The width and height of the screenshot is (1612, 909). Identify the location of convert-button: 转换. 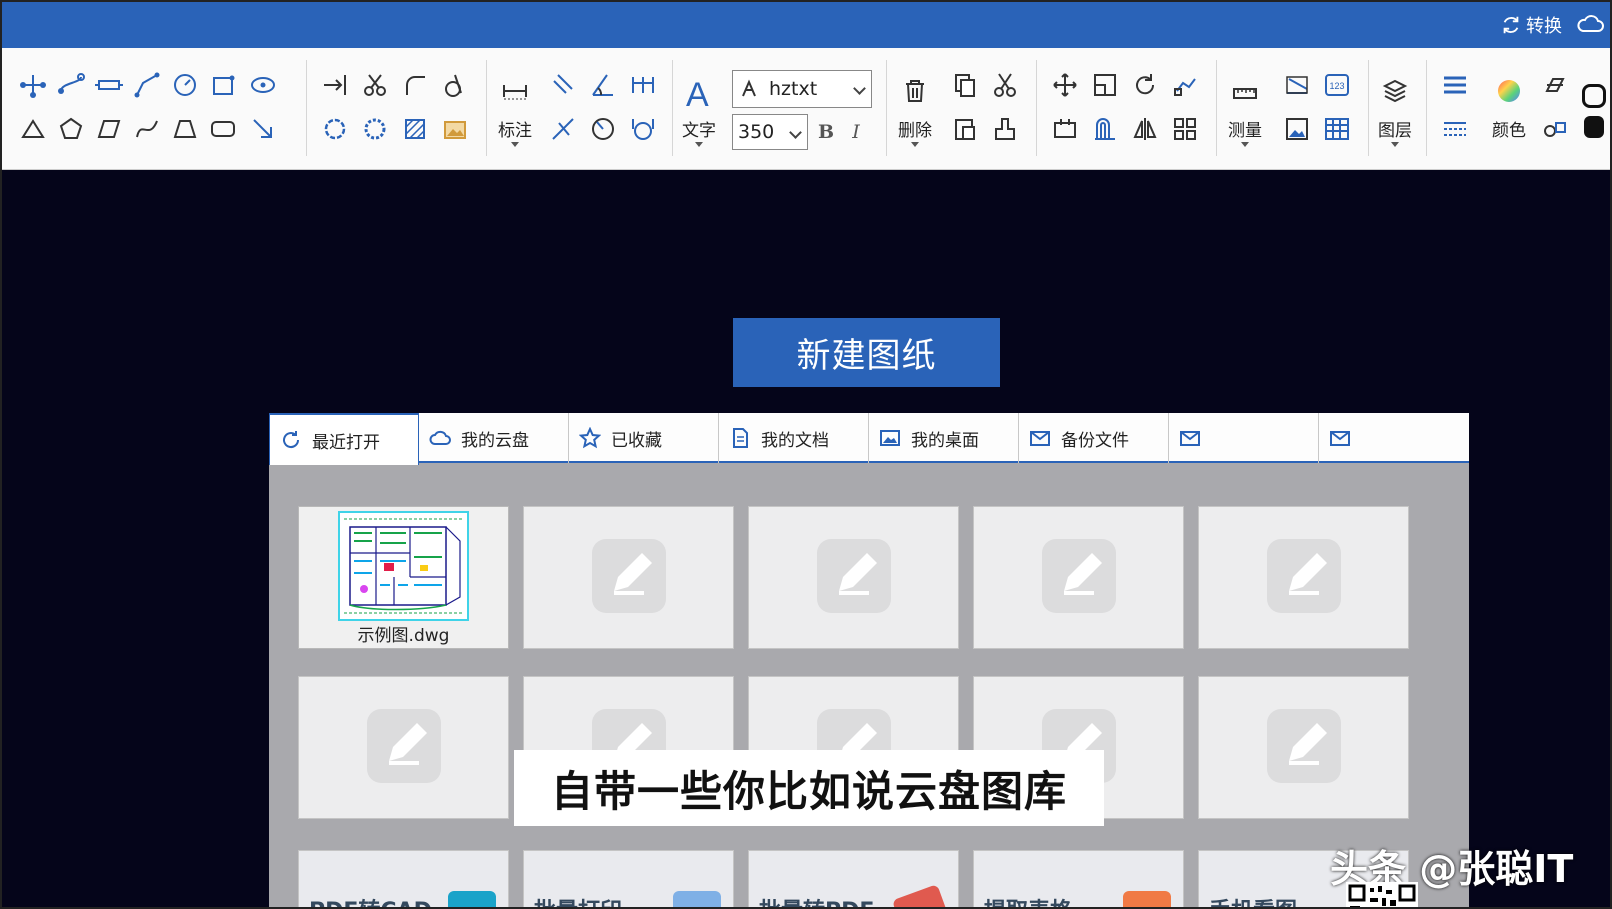
(1531, 25).